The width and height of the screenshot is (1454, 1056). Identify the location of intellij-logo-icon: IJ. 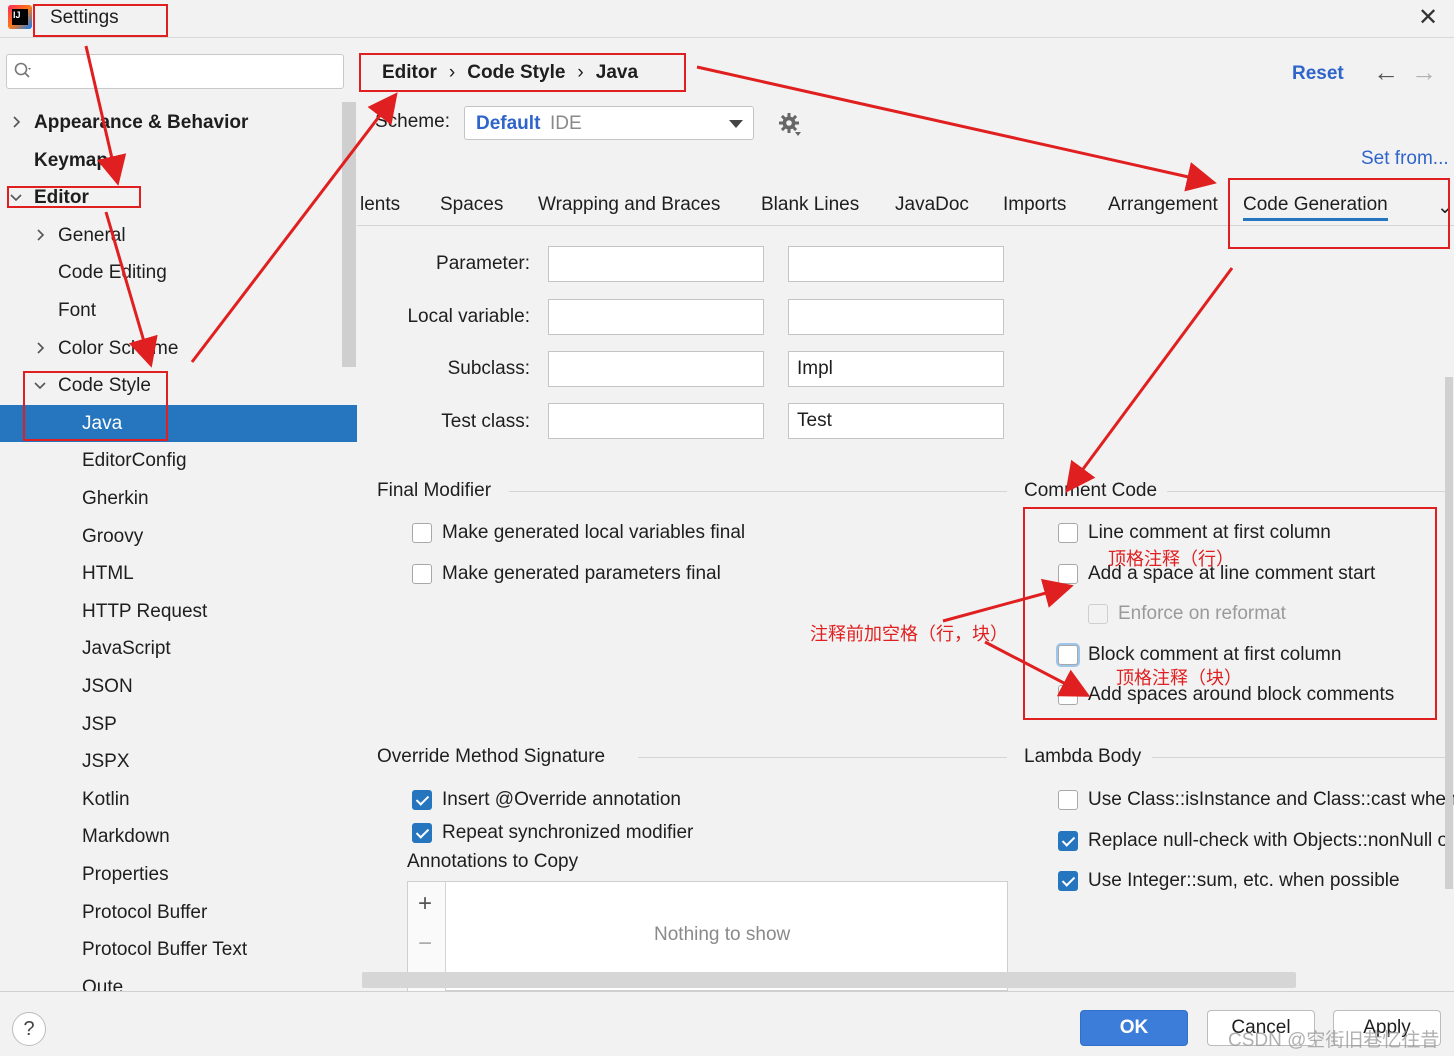
(20, 17).